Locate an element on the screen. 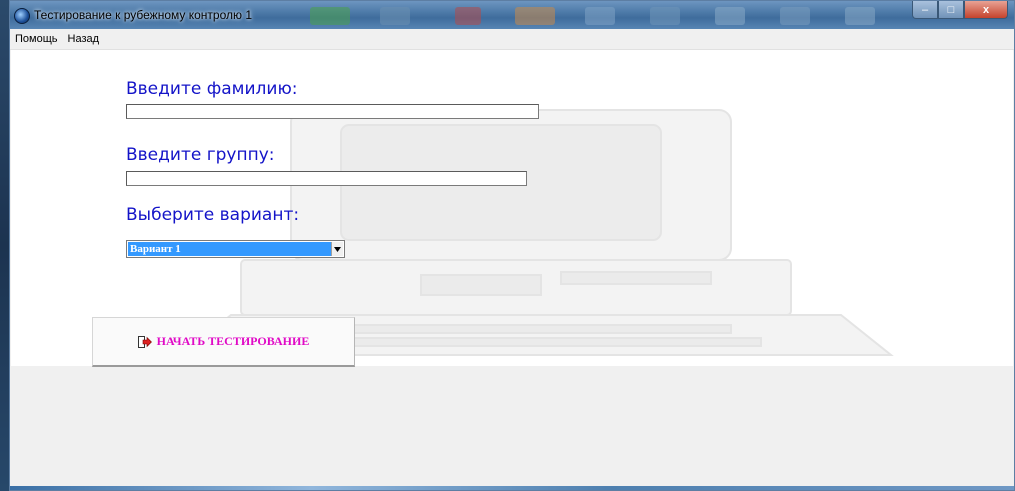 The width and height of the screenshot is (1015, 491). maximize-button: □ is located at coordinates (951, 10).